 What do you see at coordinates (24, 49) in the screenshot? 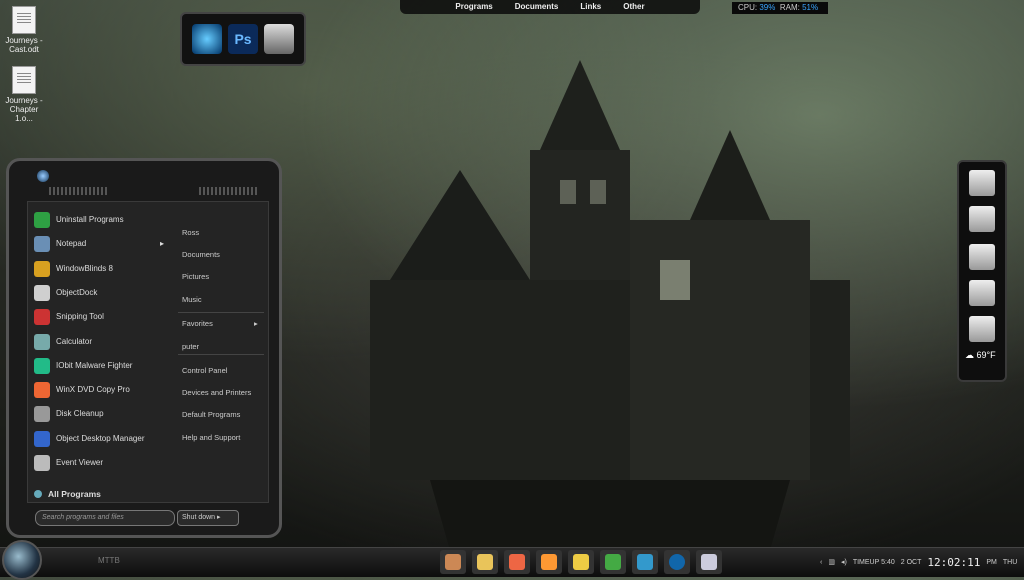
I see `desktop-icon-label-2: Cast.odt` at bounding box center [24, 49].